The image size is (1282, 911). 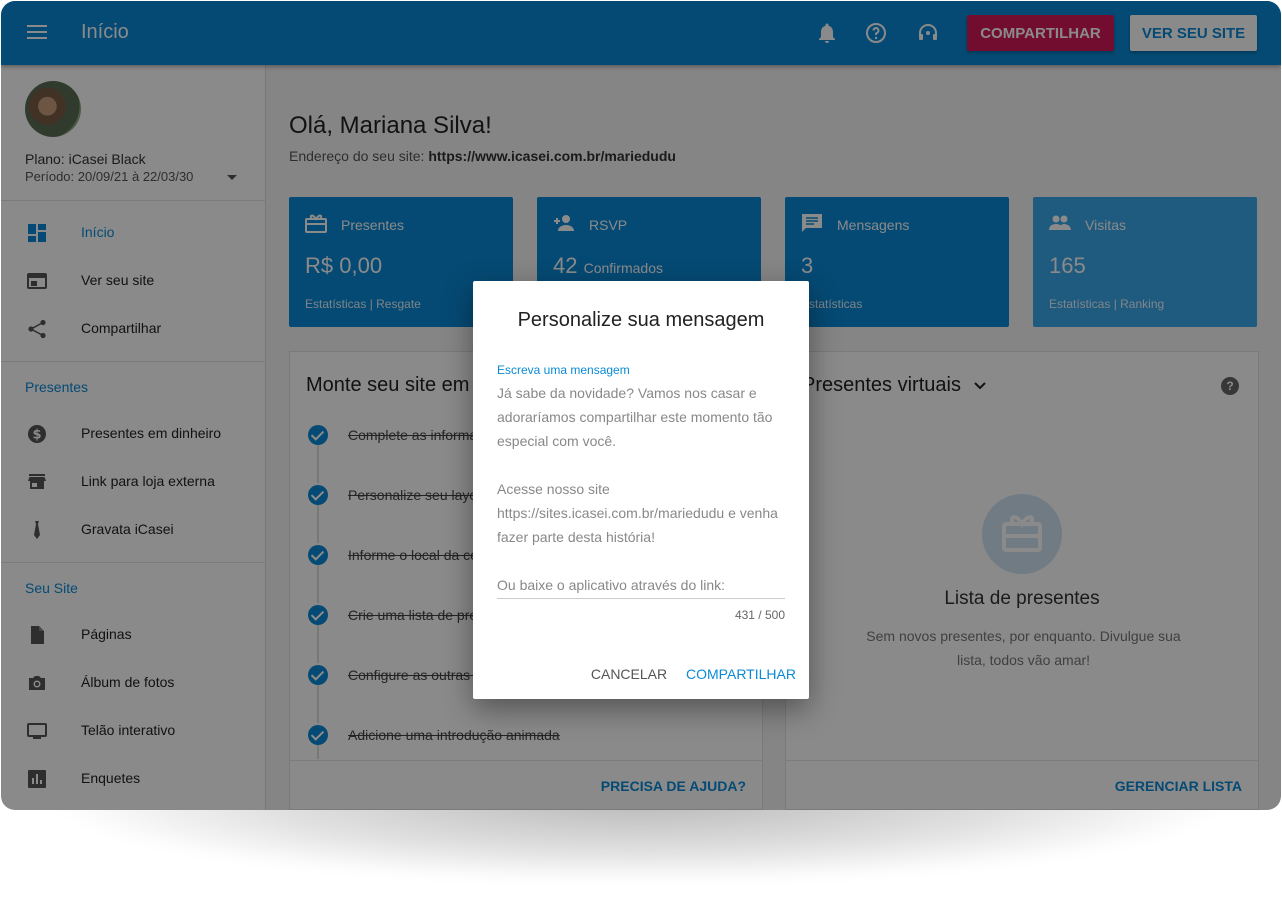 I want to click on message-field-label: Escreva uma mensagem, so click(x=563, y=370).